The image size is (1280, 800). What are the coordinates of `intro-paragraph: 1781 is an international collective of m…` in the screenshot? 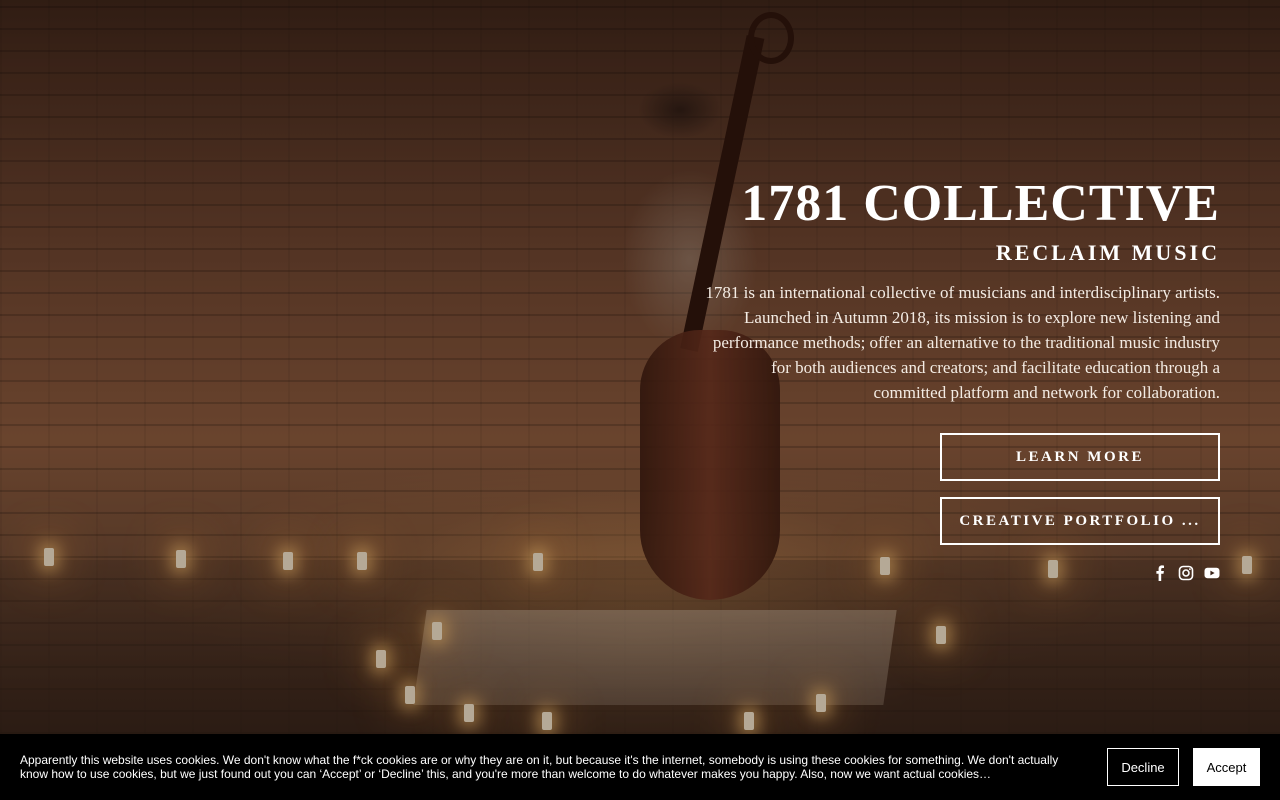 It's located at (962, 342).